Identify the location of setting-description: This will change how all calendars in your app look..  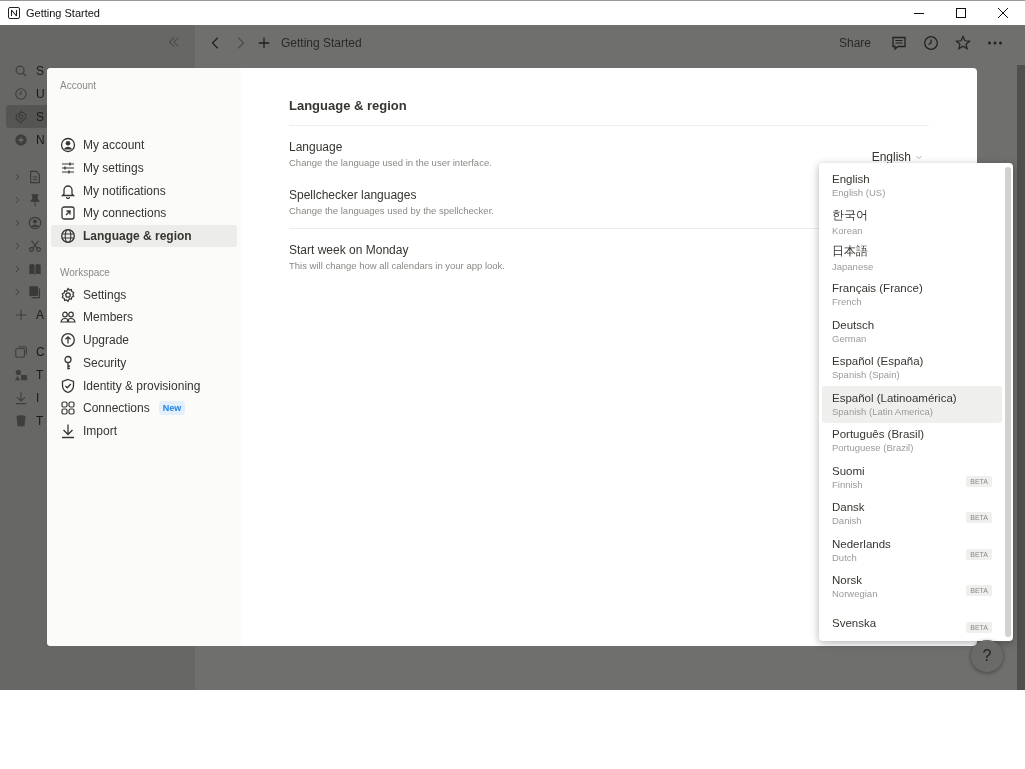
(397, 265).